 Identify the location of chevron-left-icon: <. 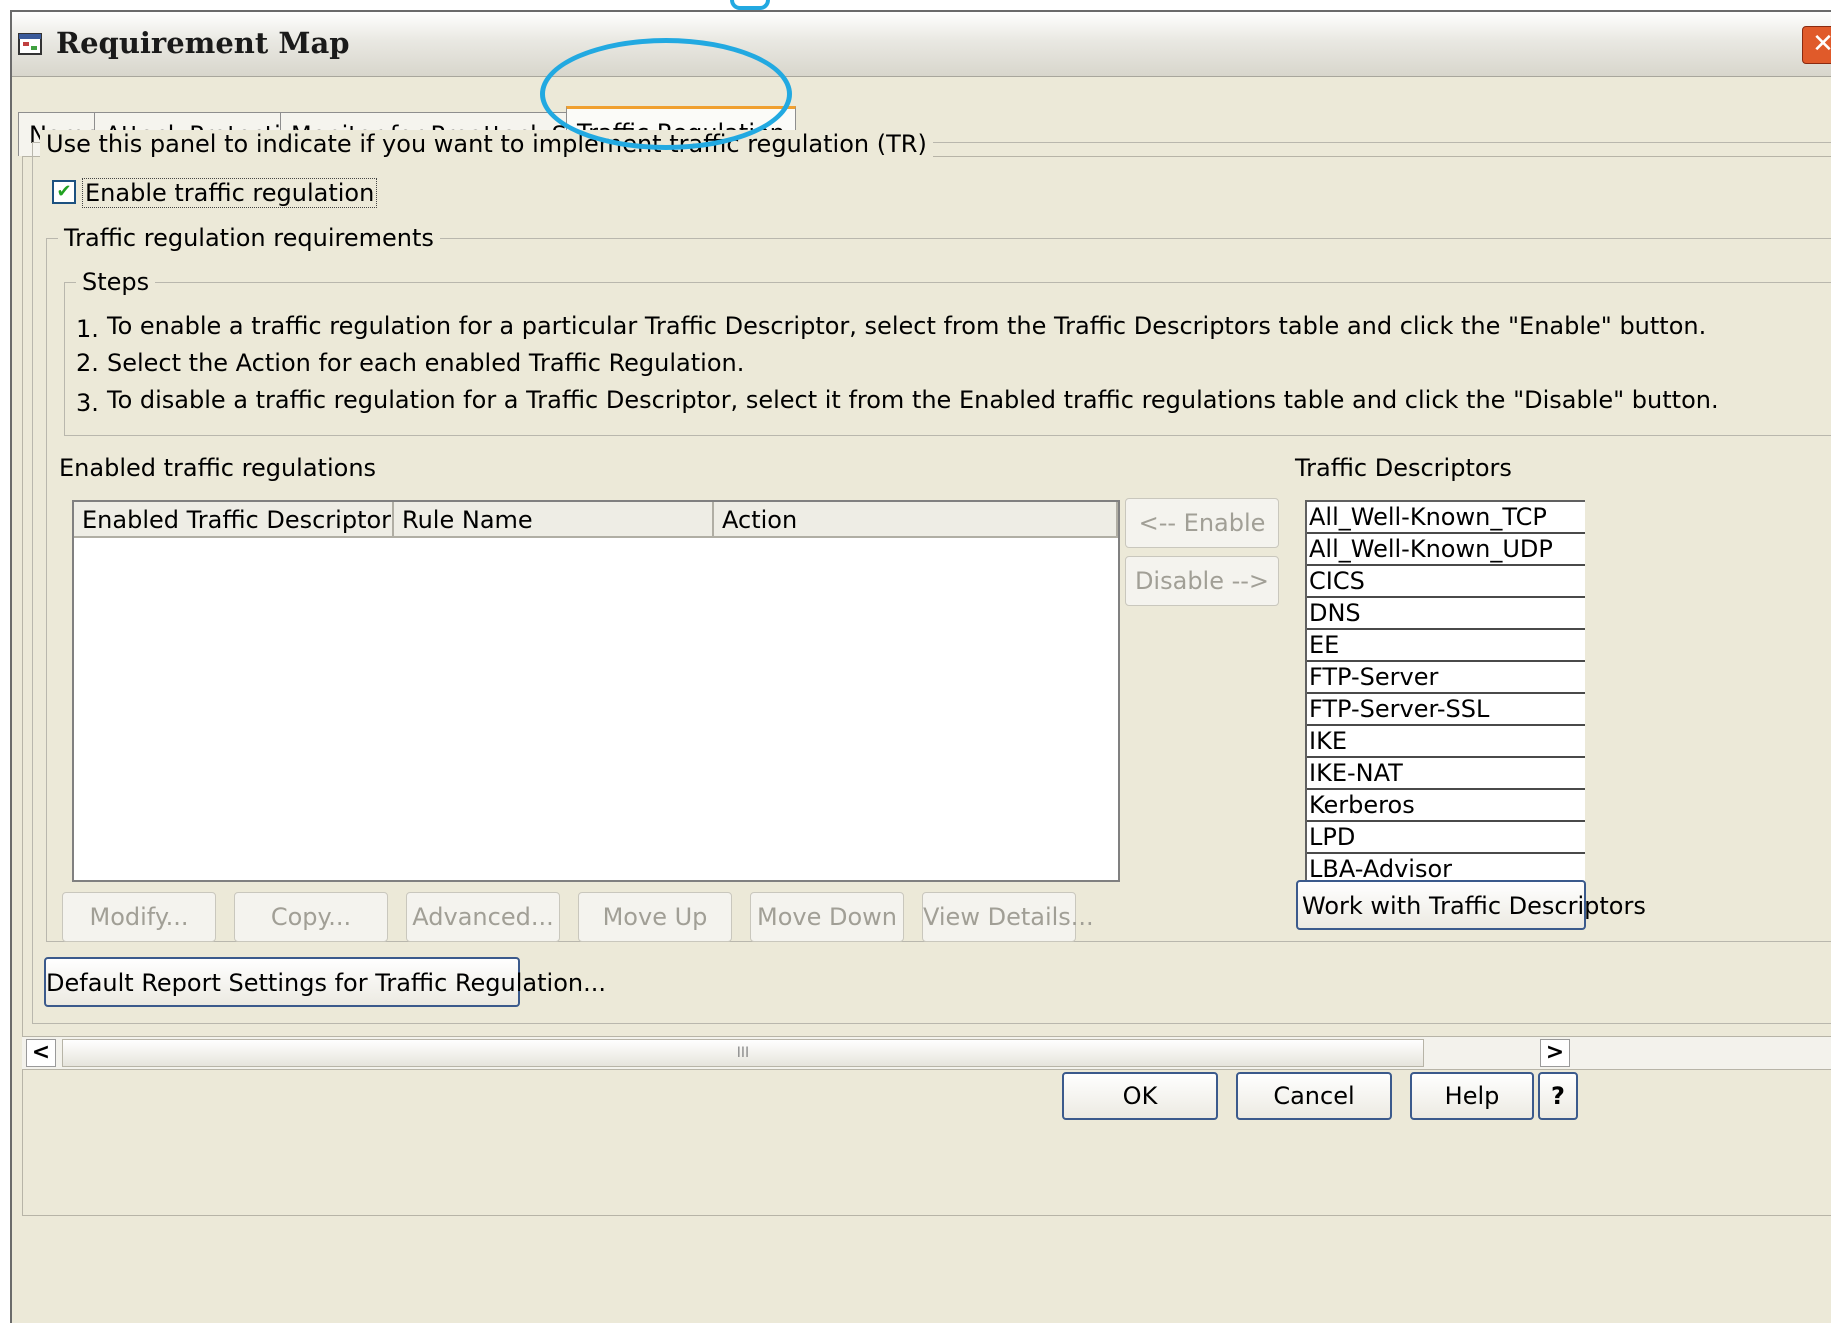
(41, 1052).